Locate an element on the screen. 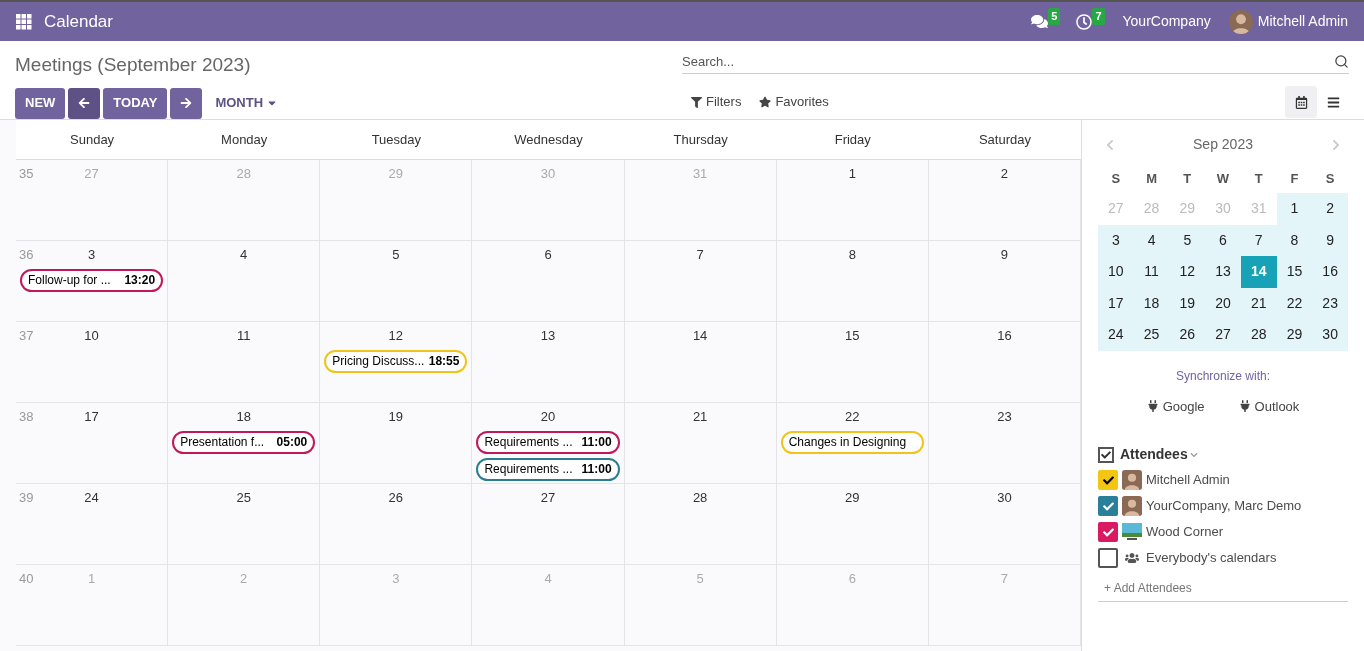 The height and width of the screenshot is (651, 1364). event-time: 11:00 is located at coordinates (596, 469).